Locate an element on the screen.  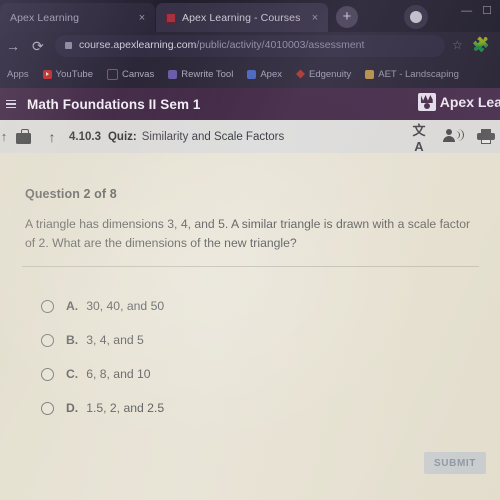
choice-letter: C. is located at coordinates (72, 374).